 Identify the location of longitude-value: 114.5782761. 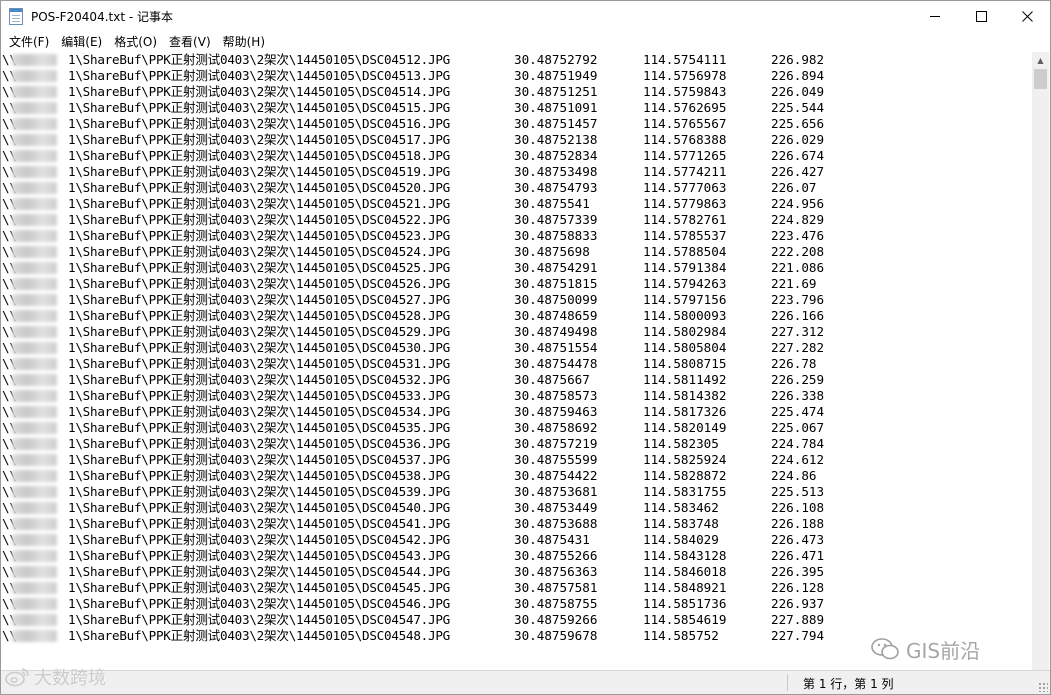
(685, 219).